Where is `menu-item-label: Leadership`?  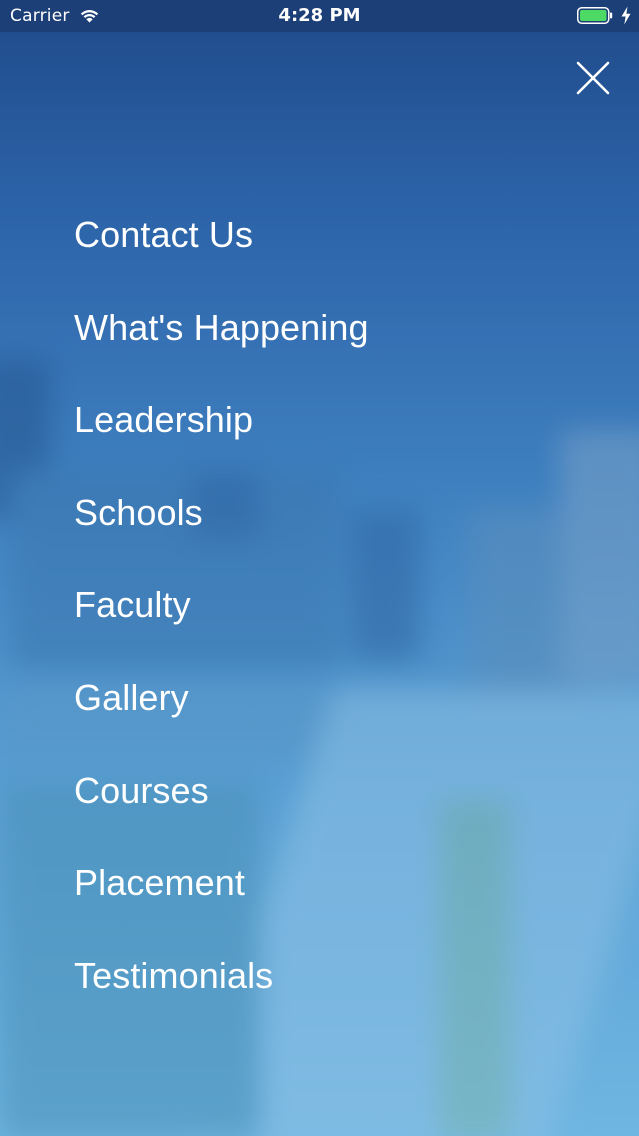 menu-item-label: Leadership is located at coordinates (163, 420).